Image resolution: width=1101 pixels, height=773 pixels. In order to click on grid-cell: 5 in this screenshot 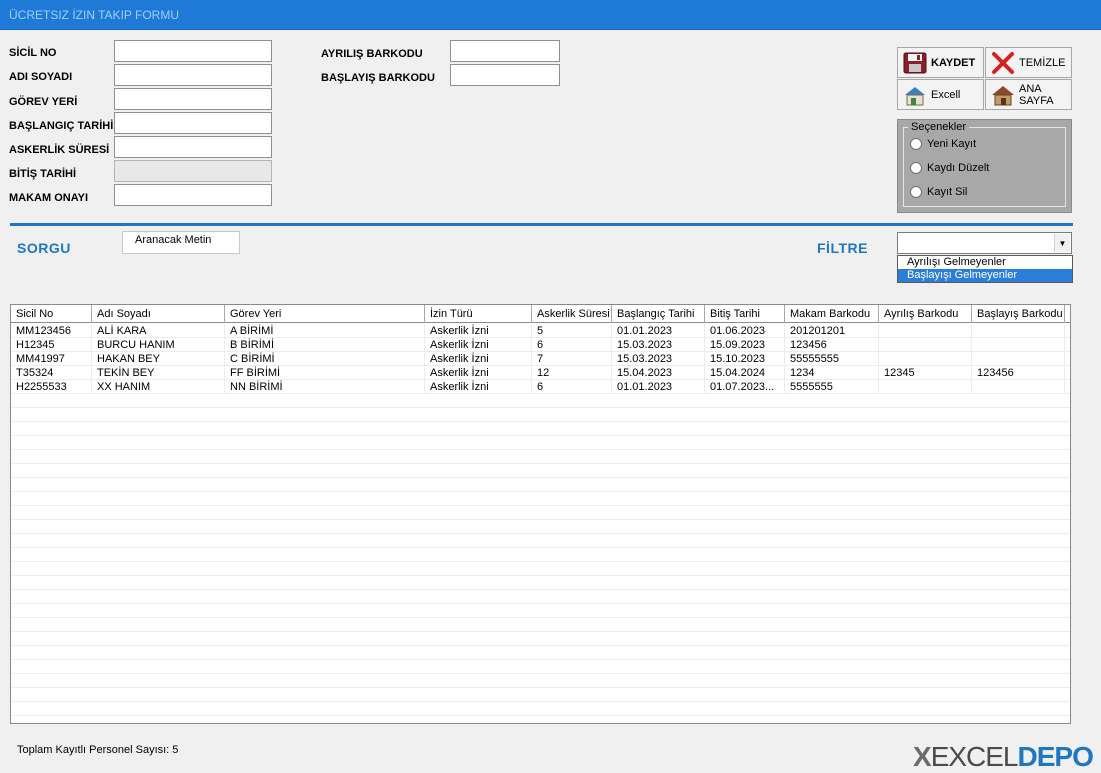, I will do `click(572, 331)`.